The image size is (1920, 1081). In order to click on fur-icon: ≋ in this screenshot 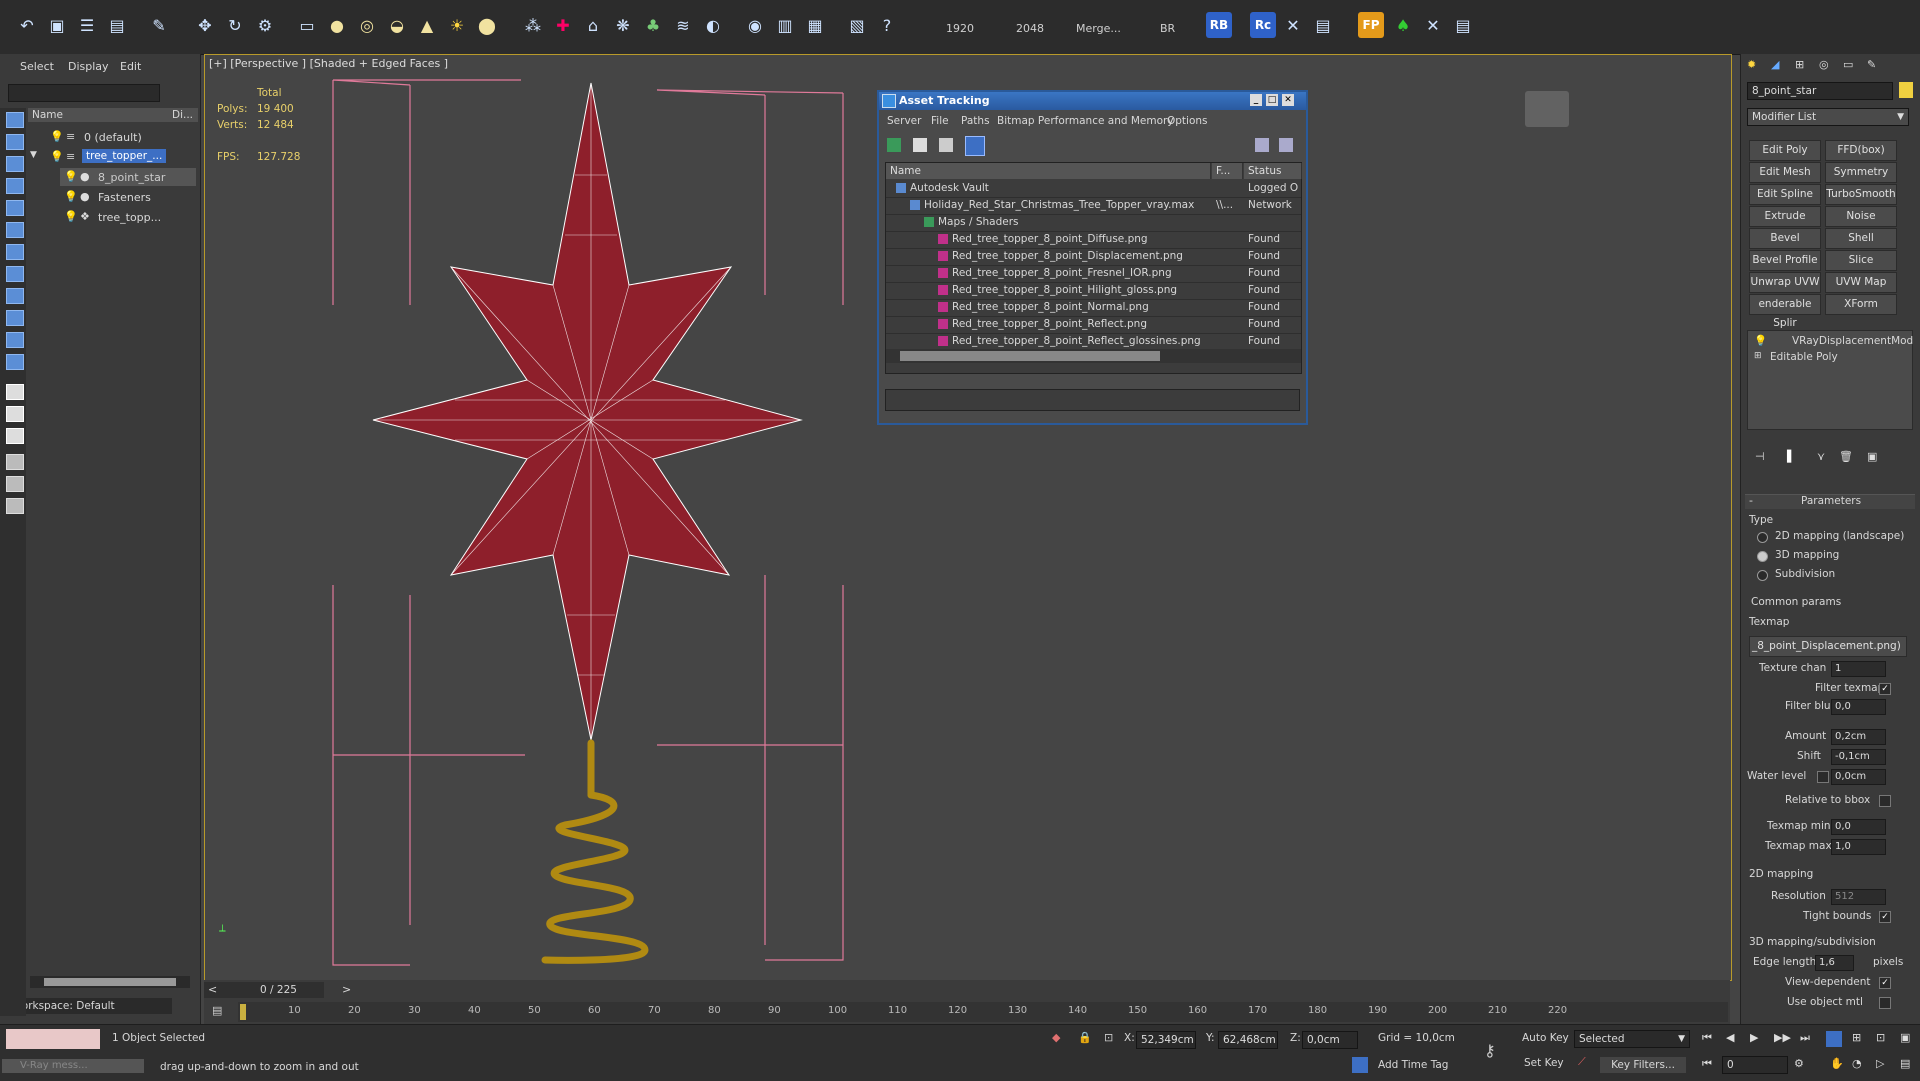, I will do `click(683, 25)`.